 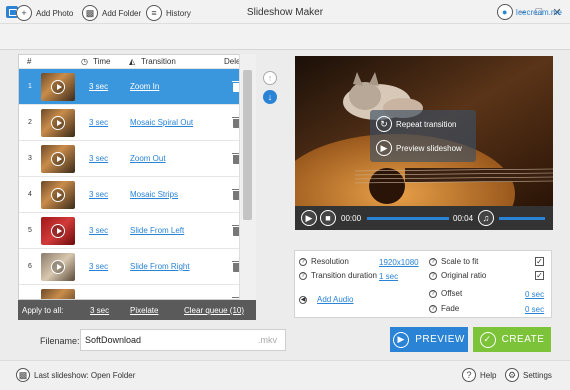 What do you see at coordinates (528, 375) in the screenshot?
I see `settings-button: ⚙ Settings` at bounding box center [528, 375].